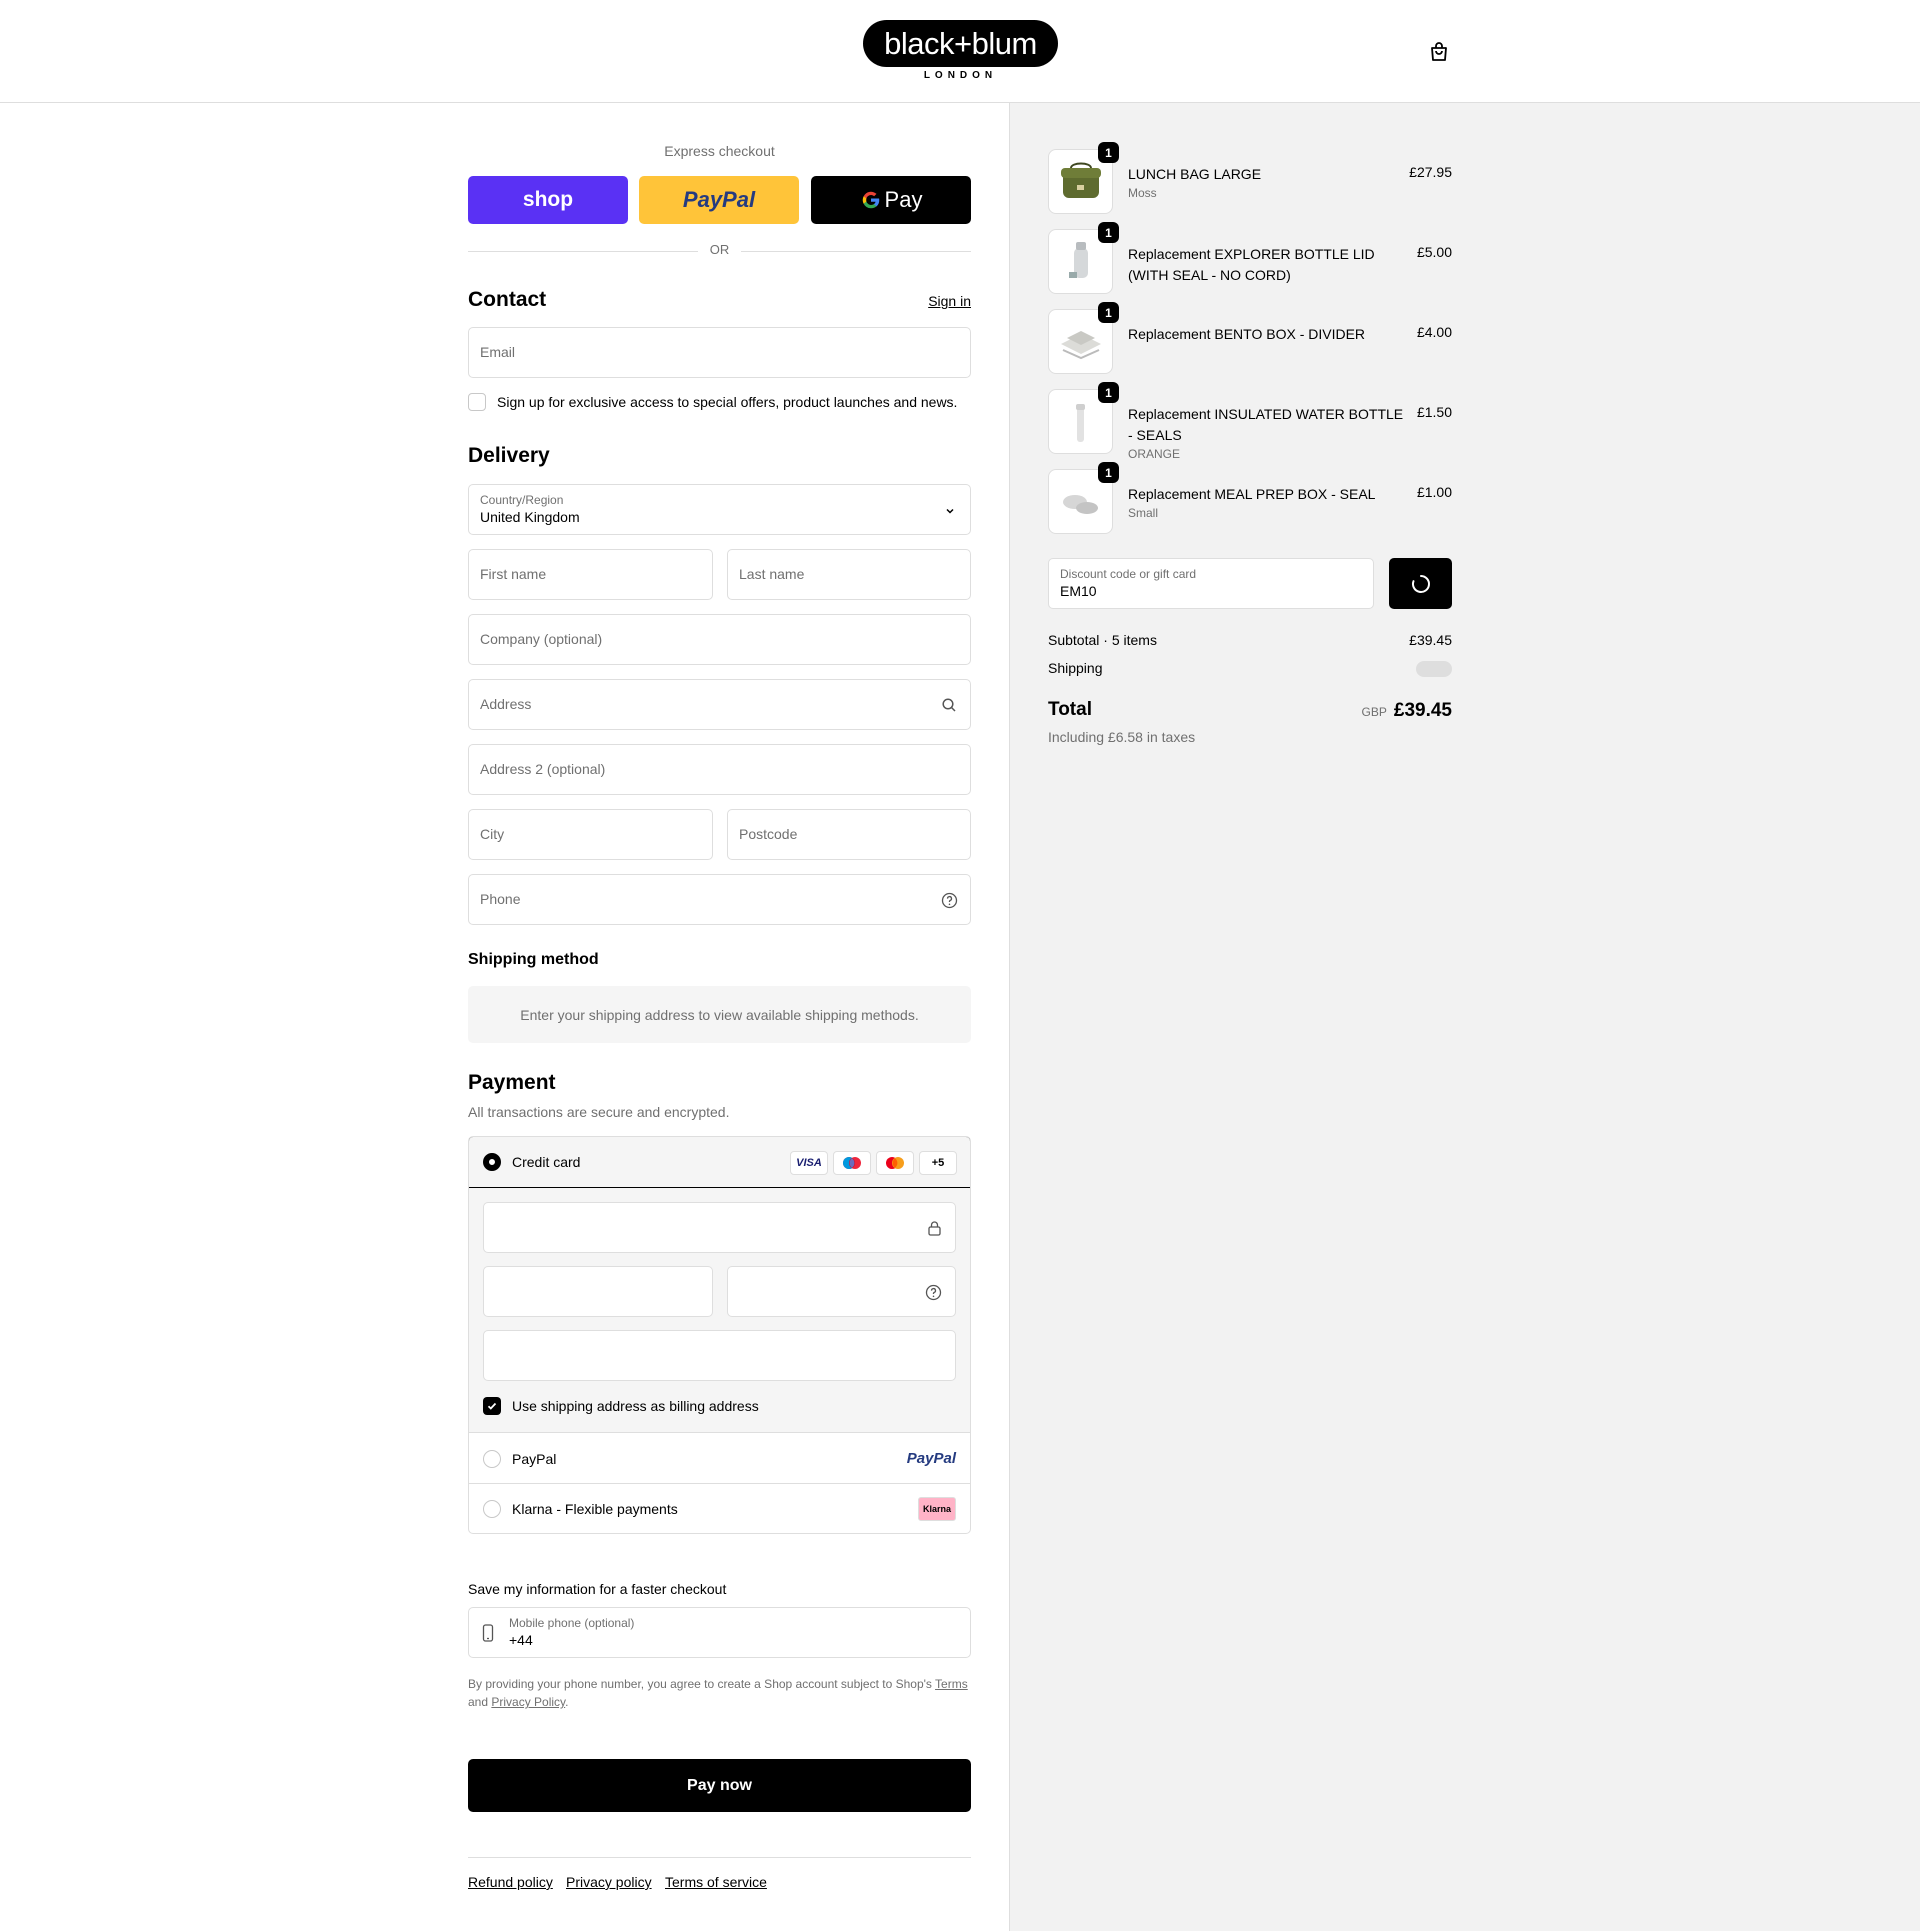 This screenshot has height=1931, width=1920. What do you see at coordinates (719, 1459) in the screenshot?
I see `paypal-option: PayPal PayPal` at bounding box center [719, 1459].